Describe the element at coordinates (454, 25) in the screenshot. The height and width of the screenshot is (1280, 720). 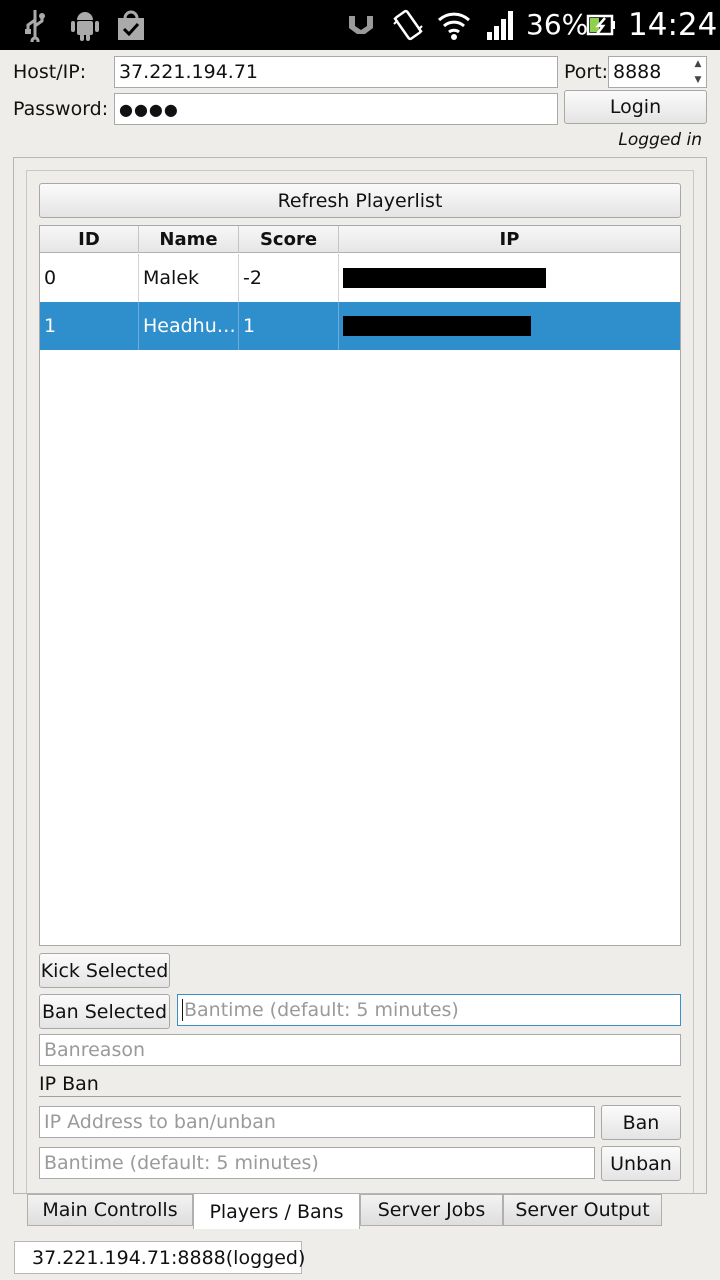
I see `wifi-icon` at that location.